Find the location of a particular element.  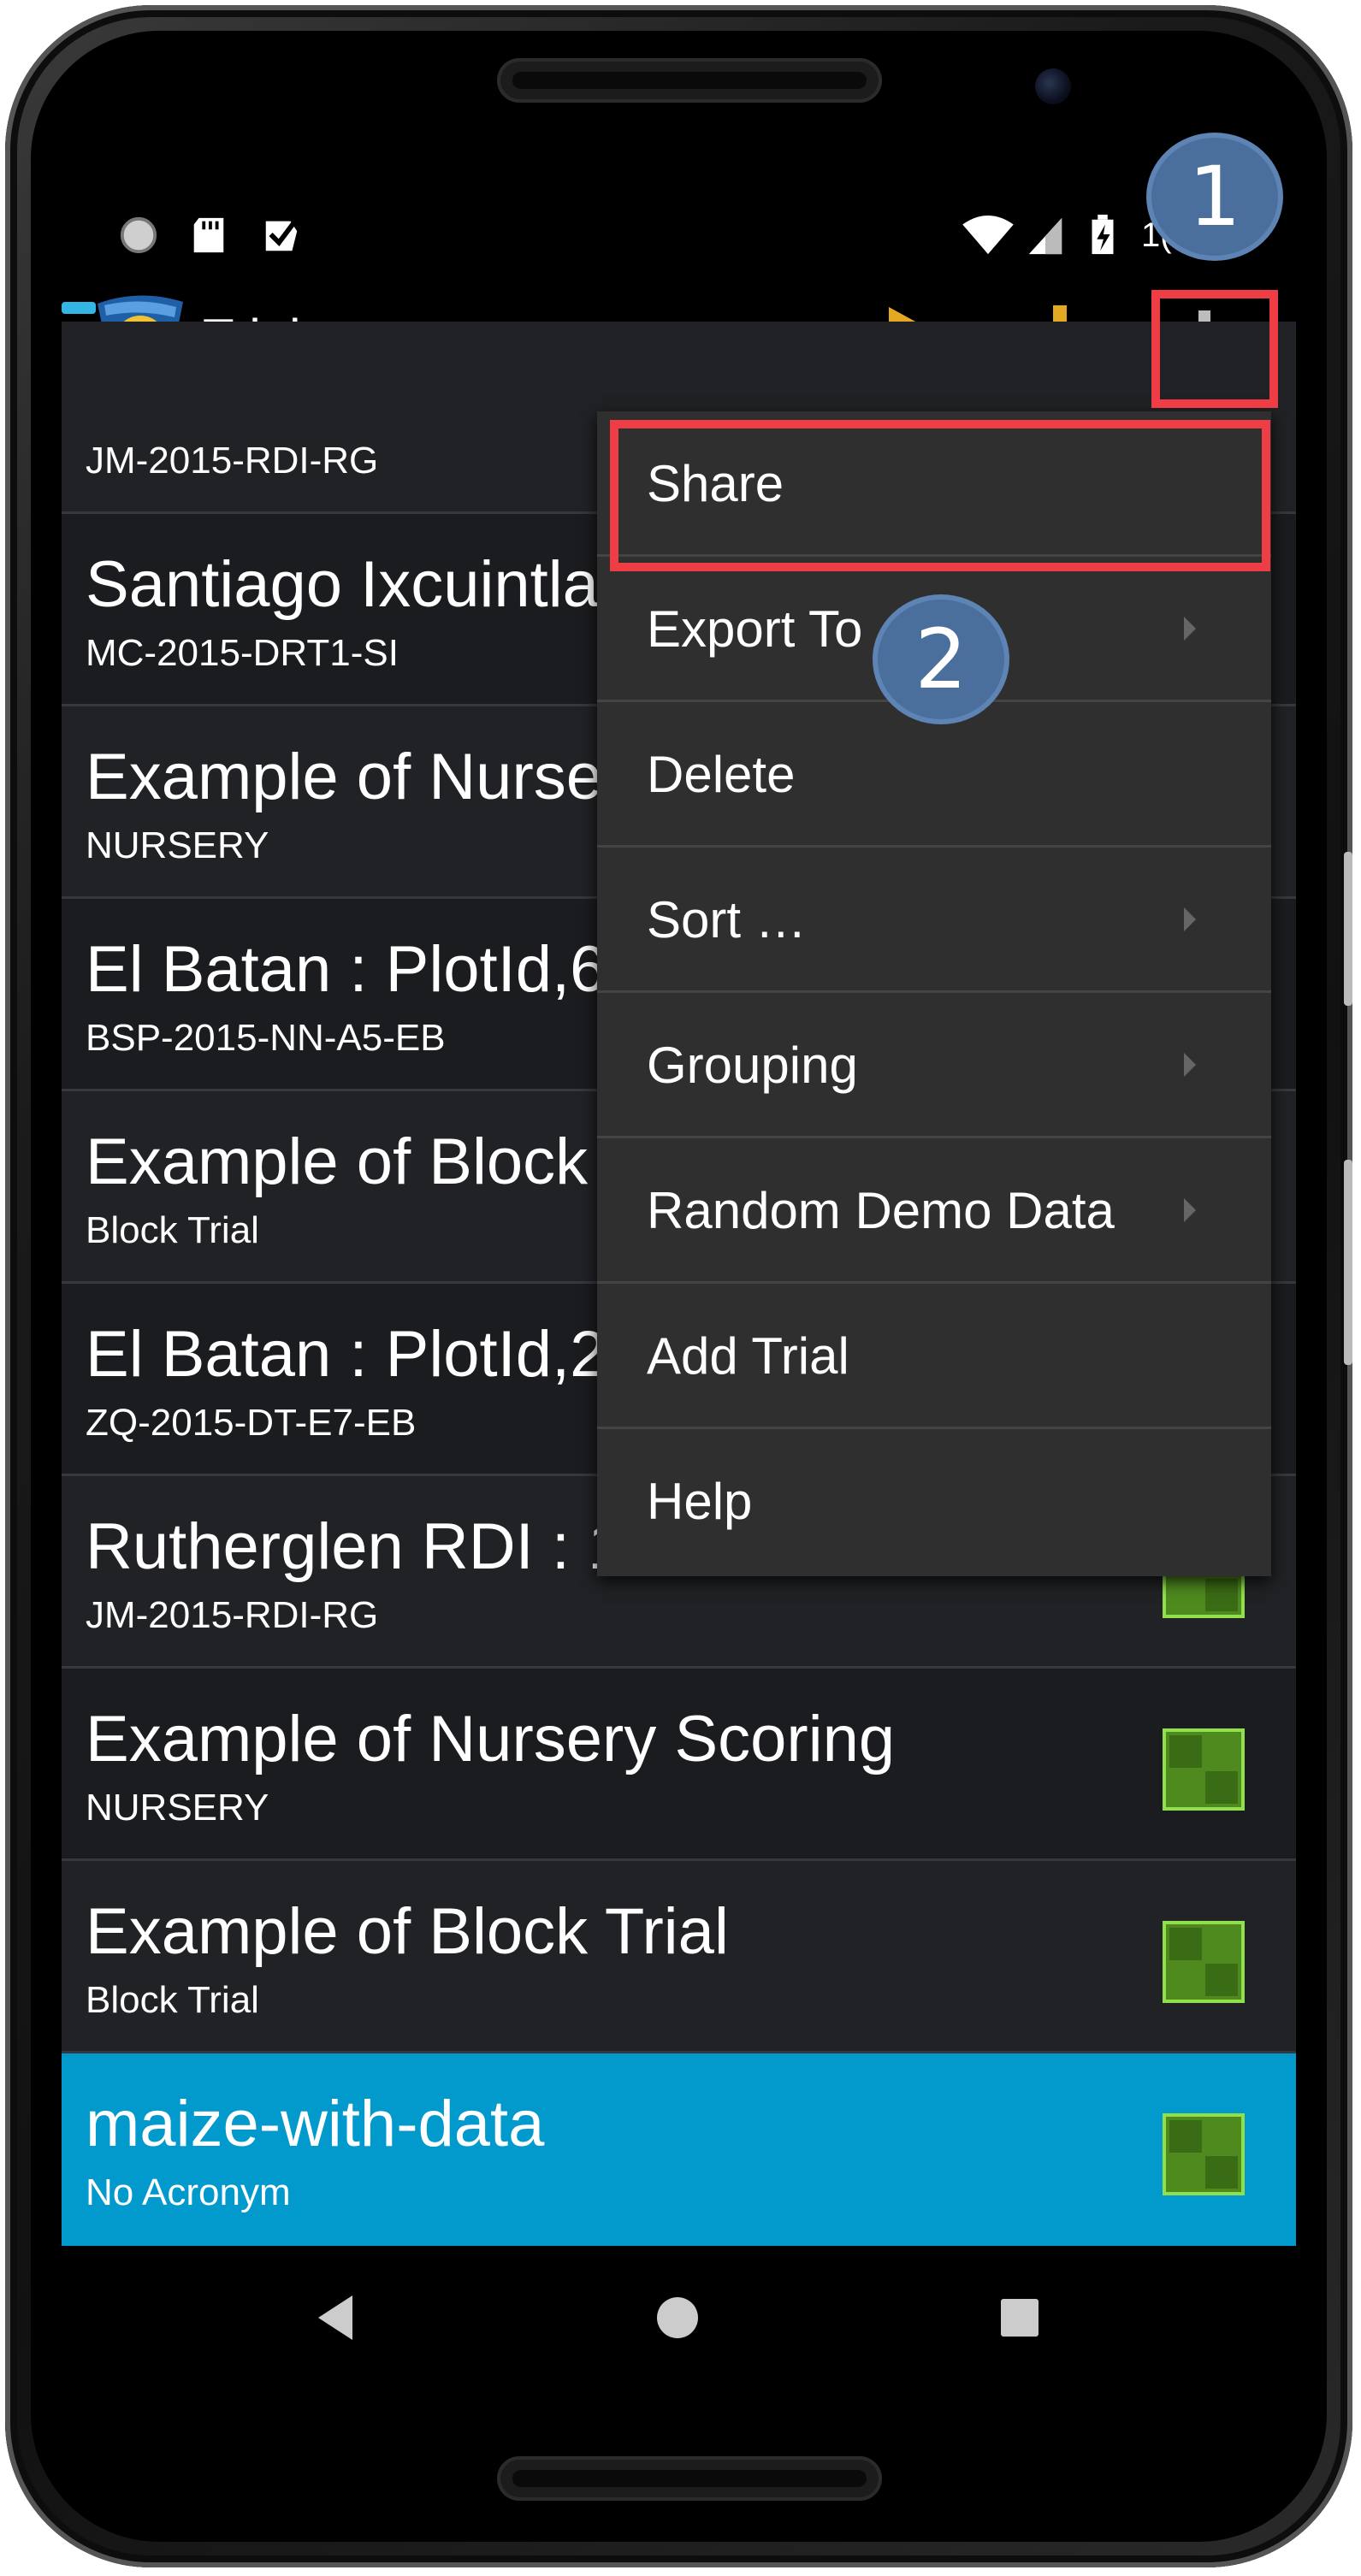

step-2-callout: 2 is located at coordinates (941, 659).